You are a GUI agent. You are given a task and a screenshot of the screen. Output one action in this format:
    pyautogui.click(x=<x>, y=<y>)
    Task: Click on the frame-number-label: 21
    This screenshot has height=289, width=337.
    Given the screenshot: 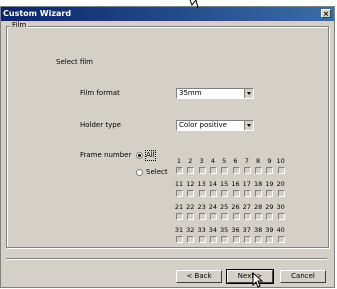 What is the action you would take?
    pyautogui.click(x=179, y=207)
    